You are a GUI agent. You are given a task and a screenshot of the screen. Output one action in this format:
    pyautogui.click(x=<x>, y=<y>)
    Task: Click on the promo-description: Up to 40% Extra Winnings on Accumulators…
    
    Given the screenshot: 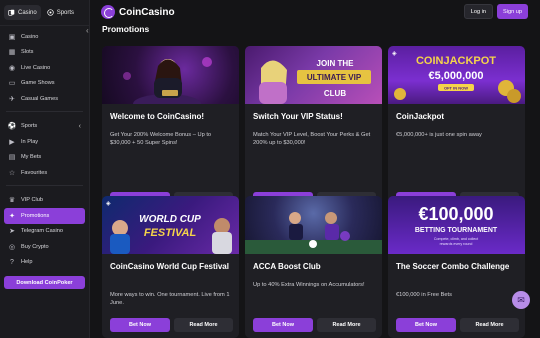 What is the action you would take?
    pyautogui.click(x=309, y=285)
    